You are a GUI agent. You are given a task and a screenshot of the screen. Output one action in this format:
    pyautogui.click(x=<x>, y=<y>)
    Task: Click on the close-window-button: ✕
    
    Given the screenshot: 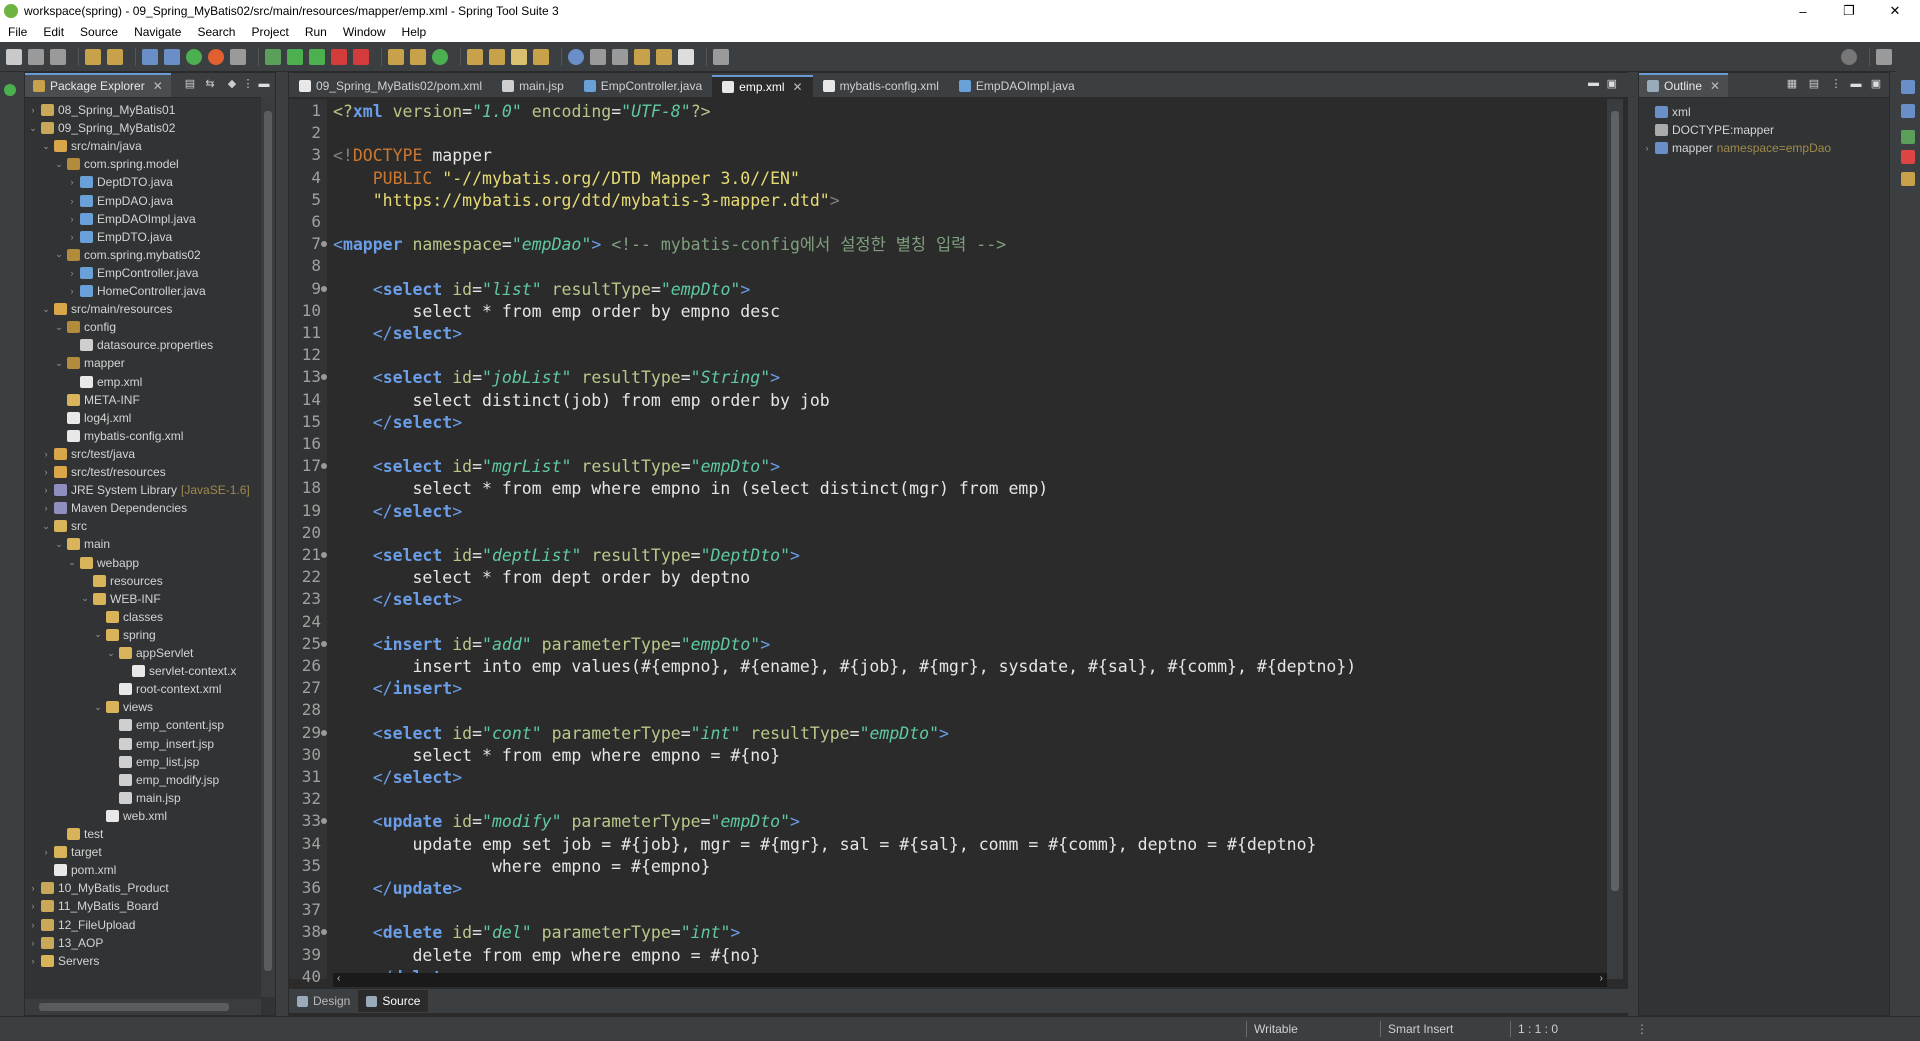 What is the action you would take?
    pyautogui.click(x=1895, y=11)
    